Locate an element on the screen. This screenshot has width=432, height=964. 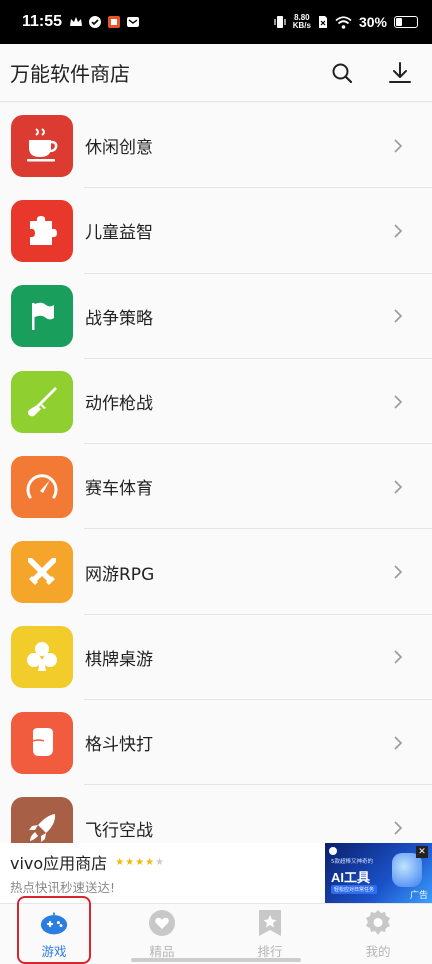
rocket-icon is located at coordinates (42, 828).